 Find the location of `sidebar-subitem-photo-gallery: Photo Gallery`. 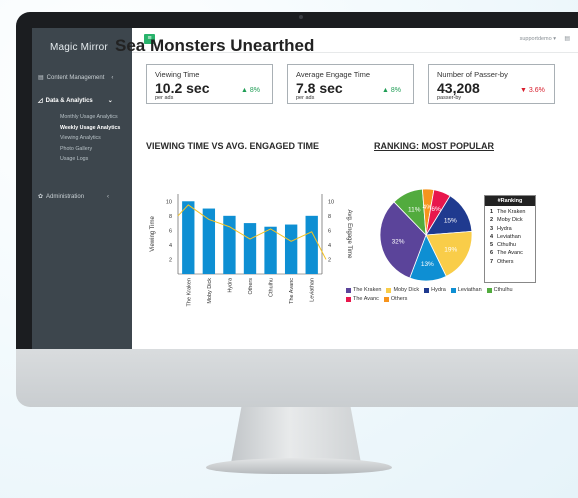

sidebar-subitem-photo-gallery: Photo Gallery is located at coordinates (90, 149).